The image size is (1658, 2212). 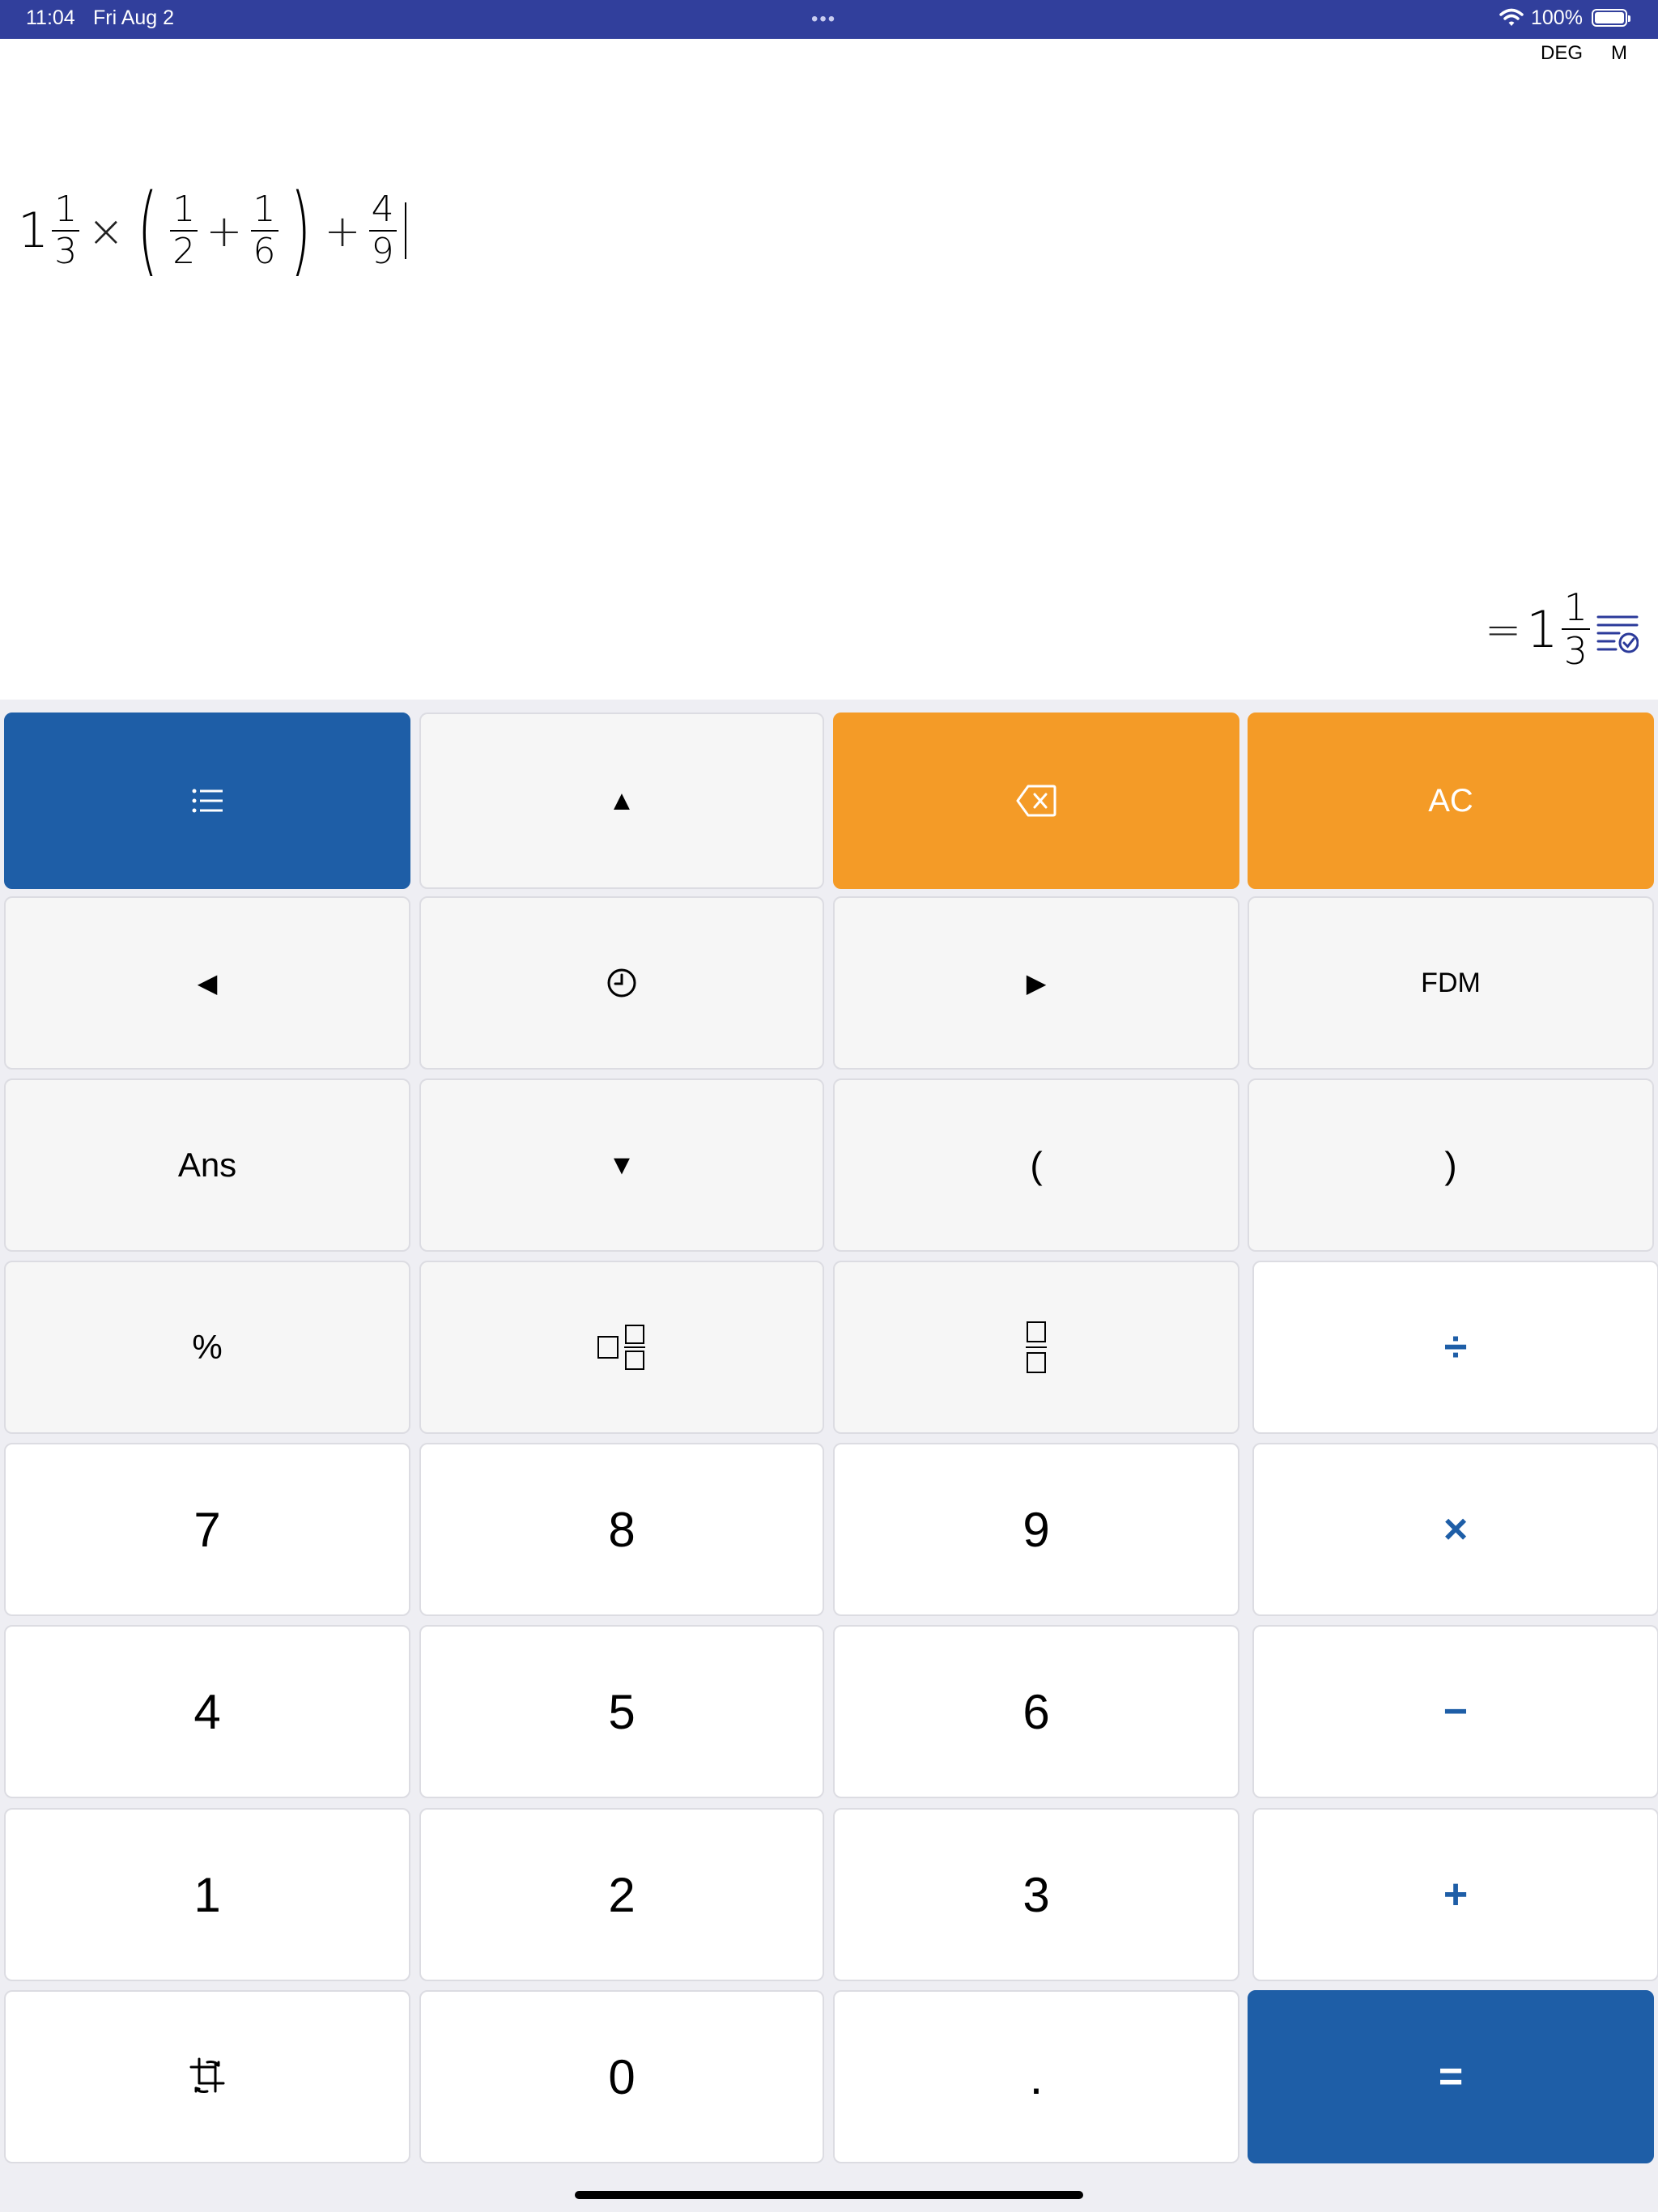 What do you see at coordinates (1542, 629) in the screenshot?
I see `result-whole: 1` at bounding box center [1542, 629].